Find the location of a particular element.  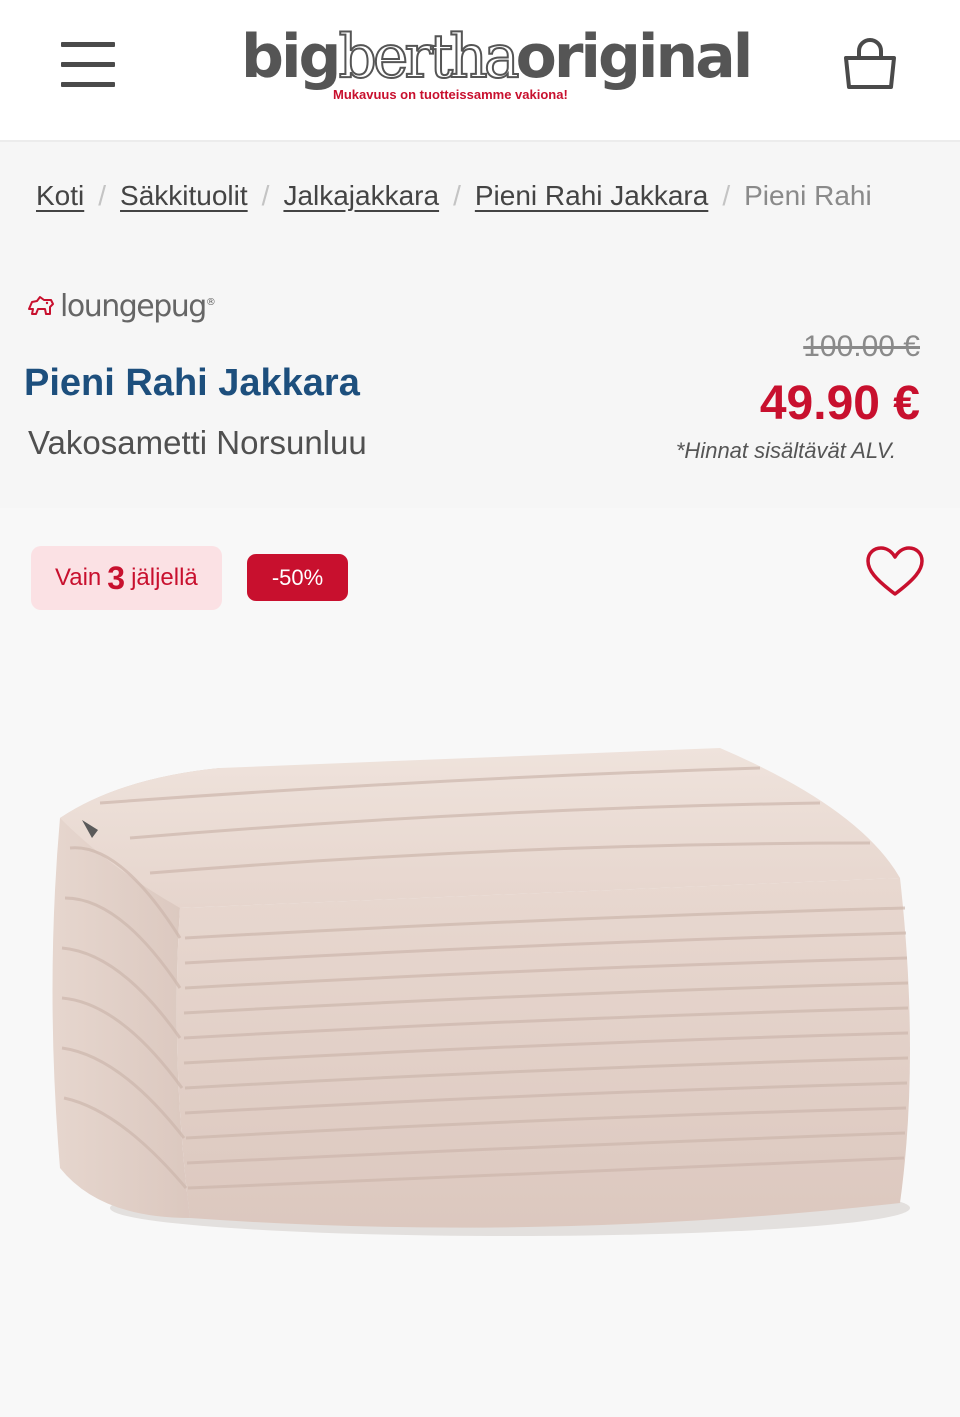

logo-part-big: big is located at coordinates (291, 57).